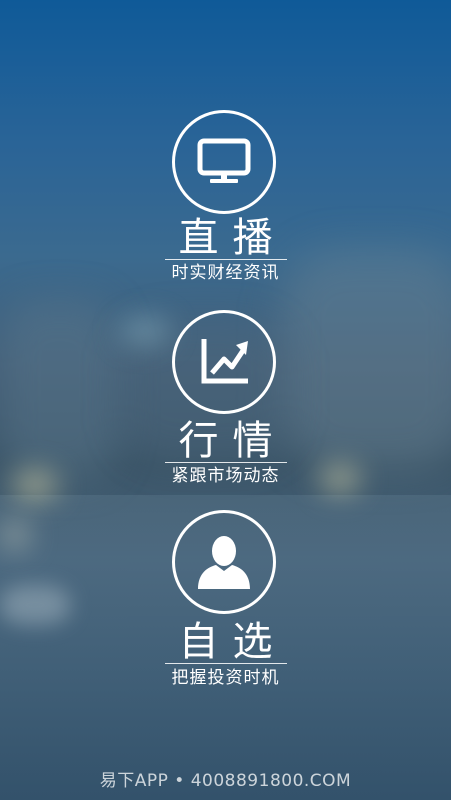 The height and width of the screenshot is (800, 451). I want to click on monitor-icon, so click(224, 160).